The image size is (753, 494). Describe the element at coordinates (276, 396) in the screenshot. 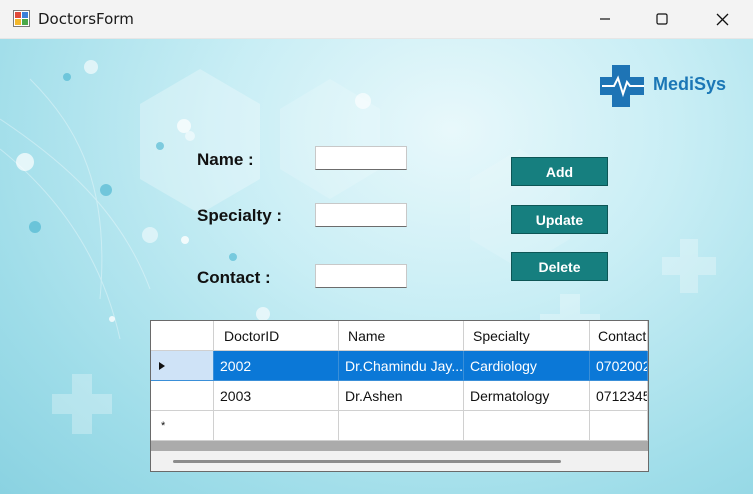

I see `cell-doctorid: 2003` at that location.